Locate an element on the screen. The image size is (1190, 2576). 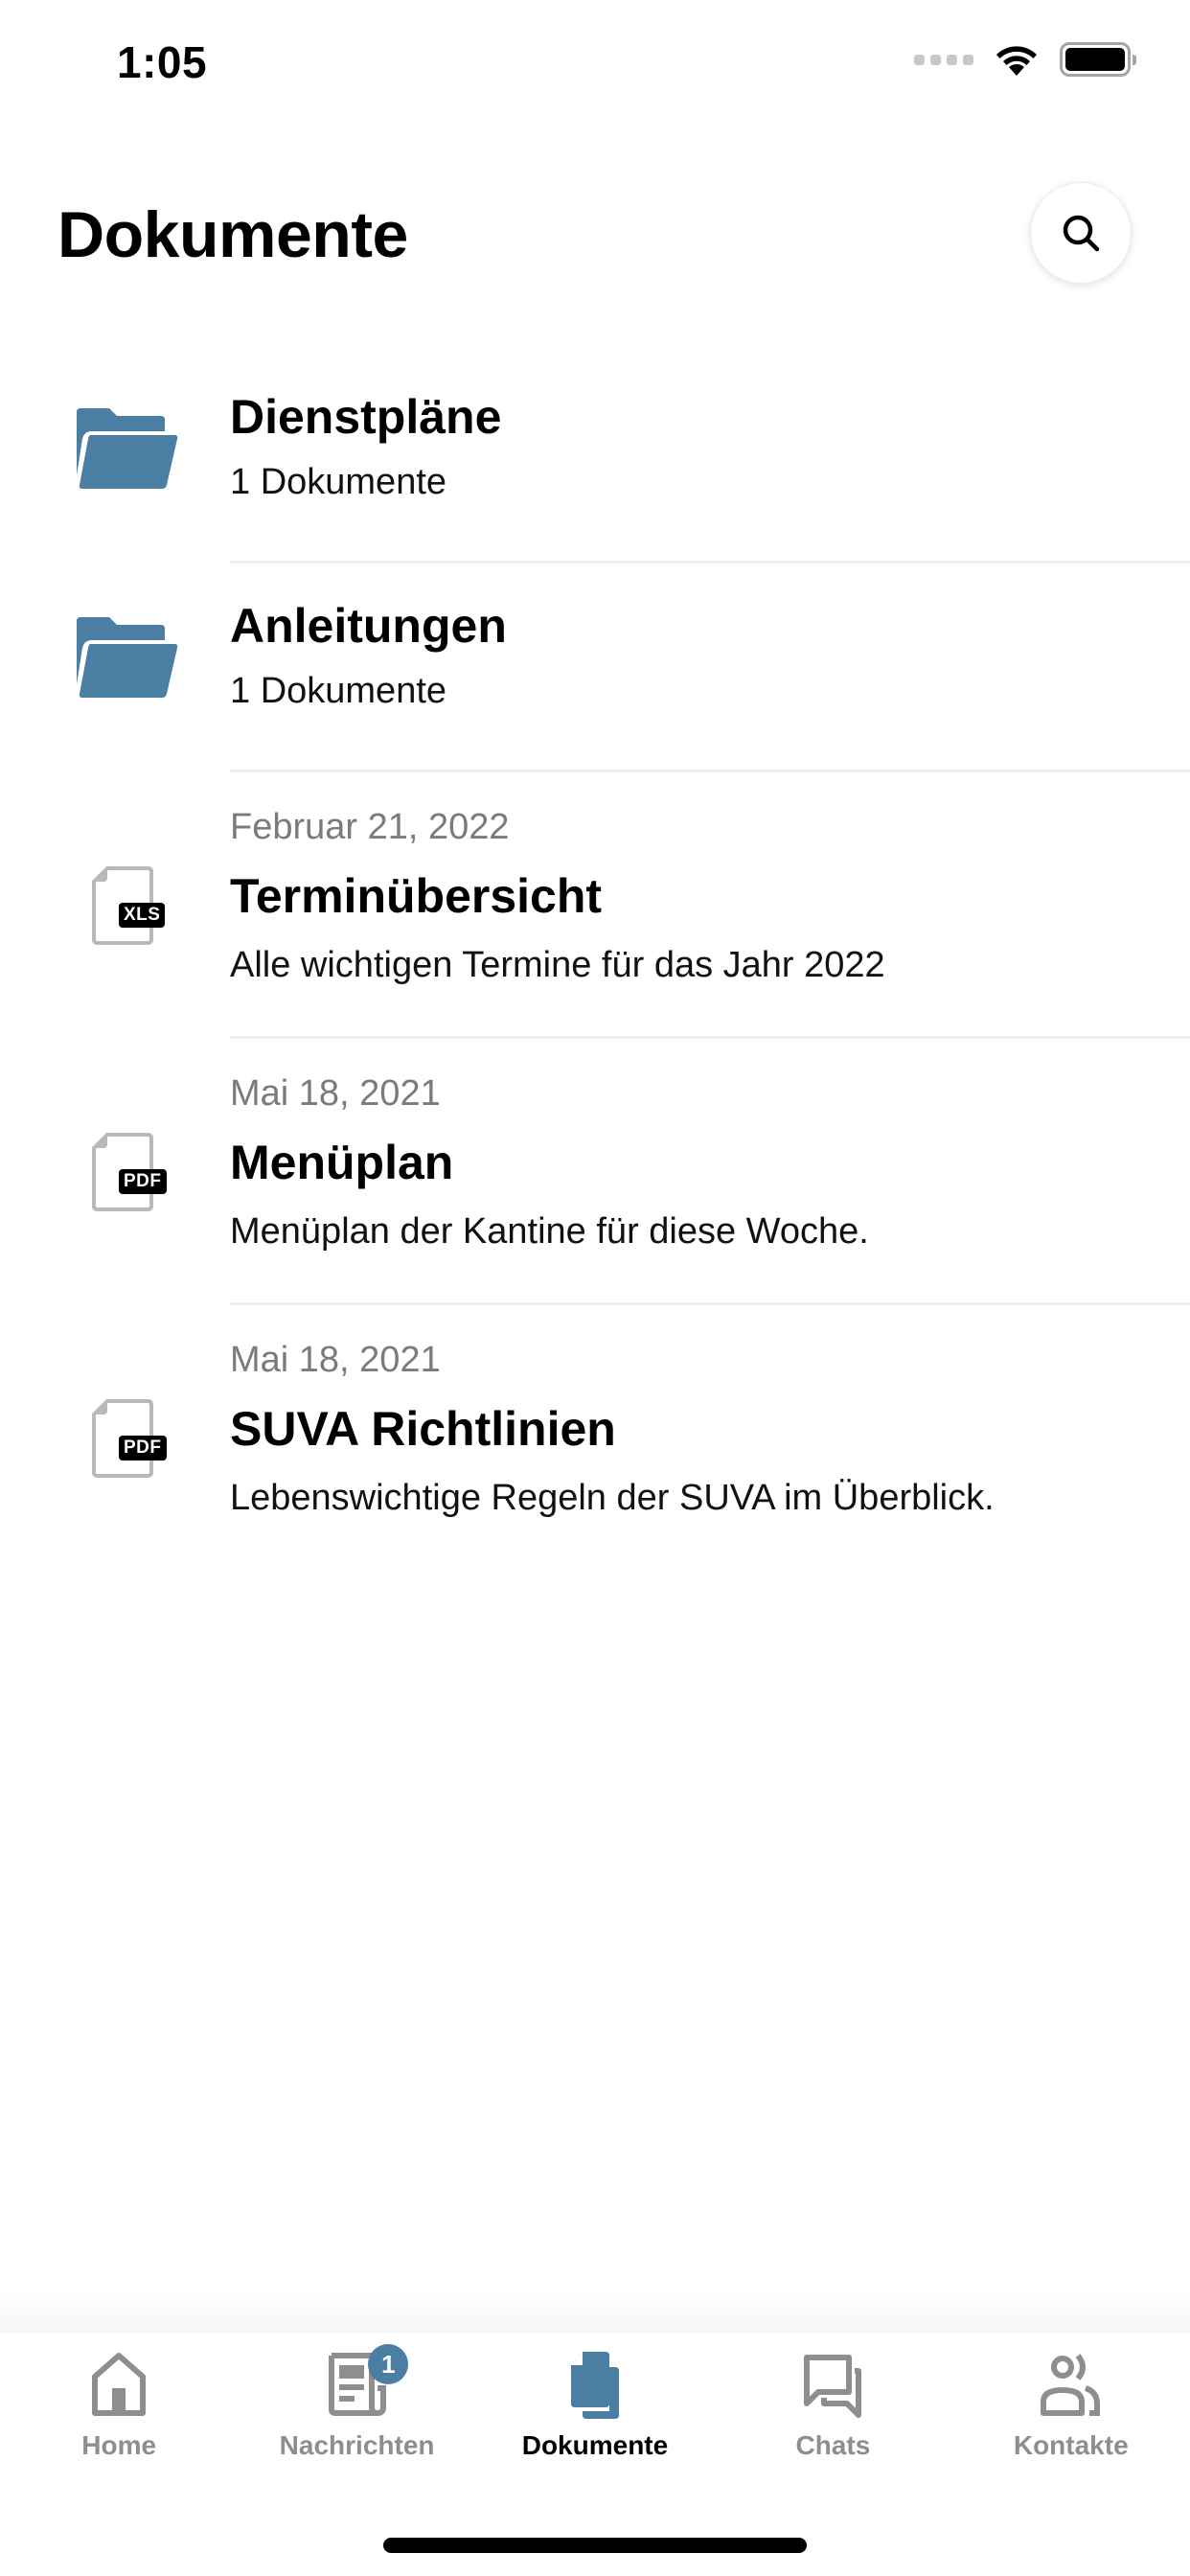
folder-row: Dienstpläne 1 Dokumente is located at coordinates (595, 459).